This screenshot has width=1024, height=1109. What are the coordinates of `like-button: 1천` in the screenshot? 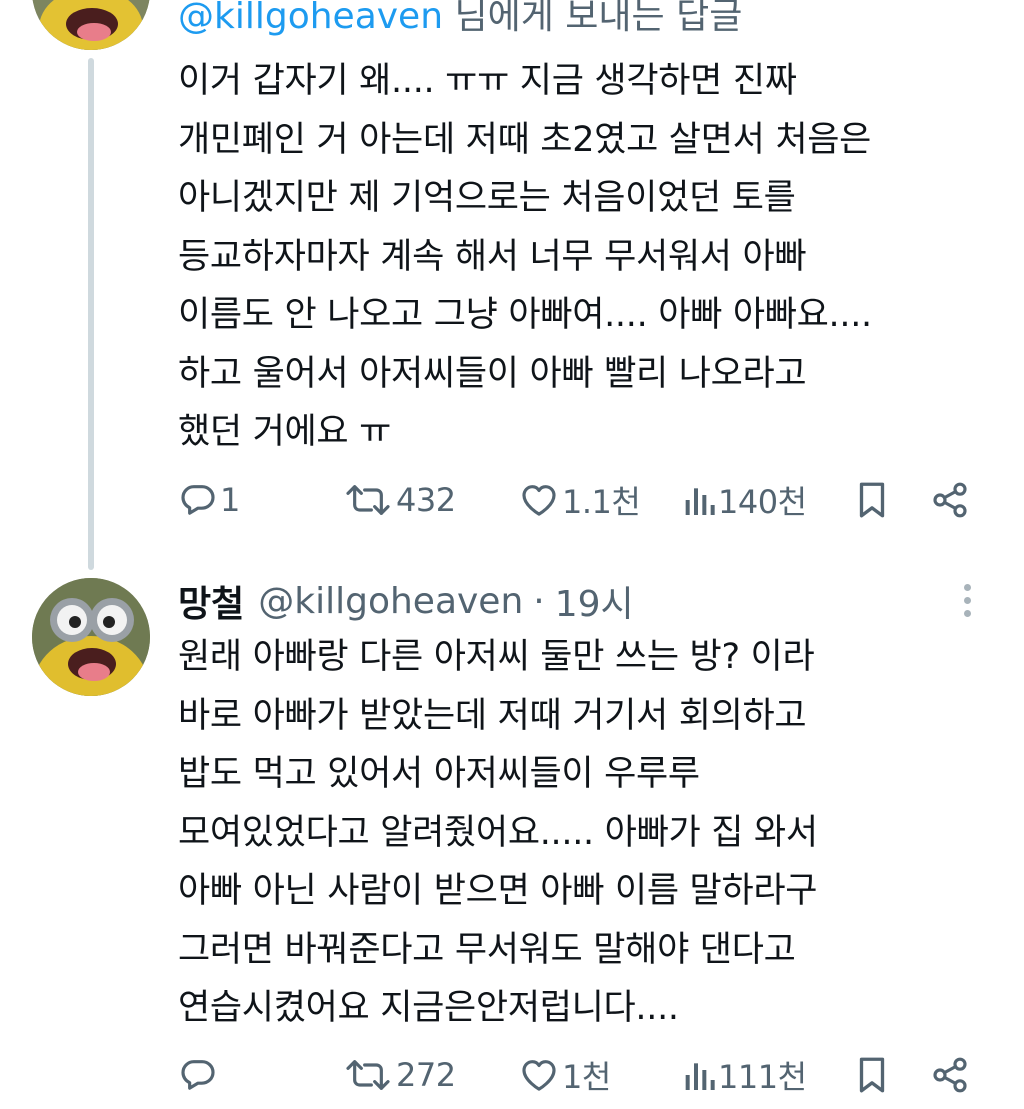 It's located at (564, 1075).